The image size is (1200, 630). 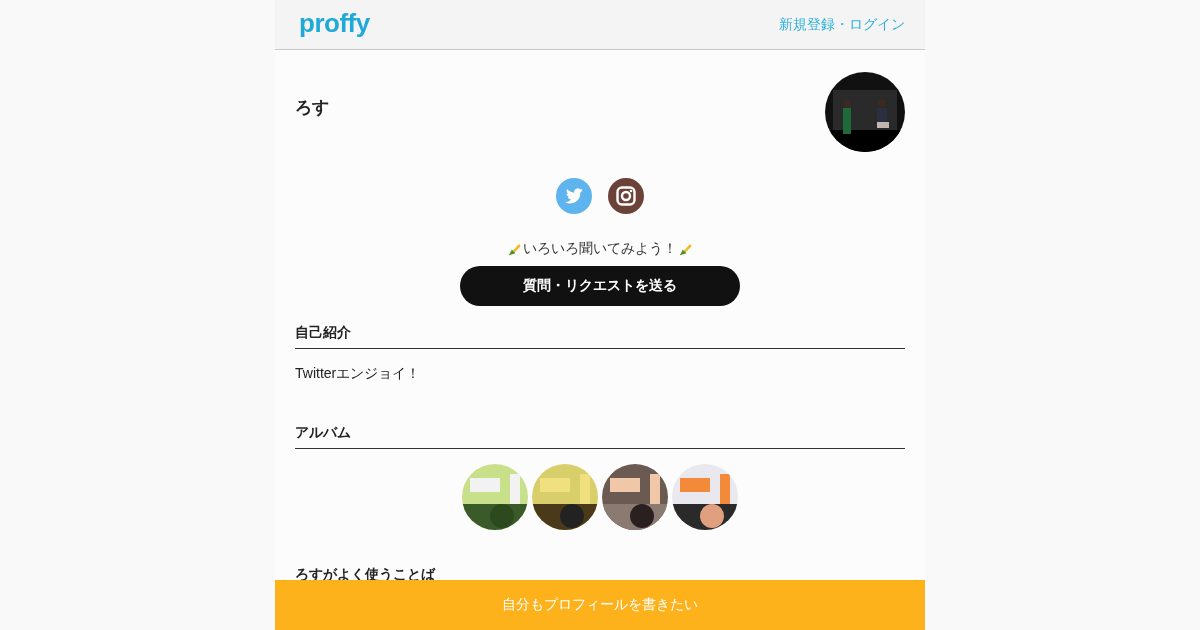 What do you see at coordinates (600, 286) in the screenshot?
I see `ask-button: 質問・リクエストを送る` at bounding box center [600, 286].